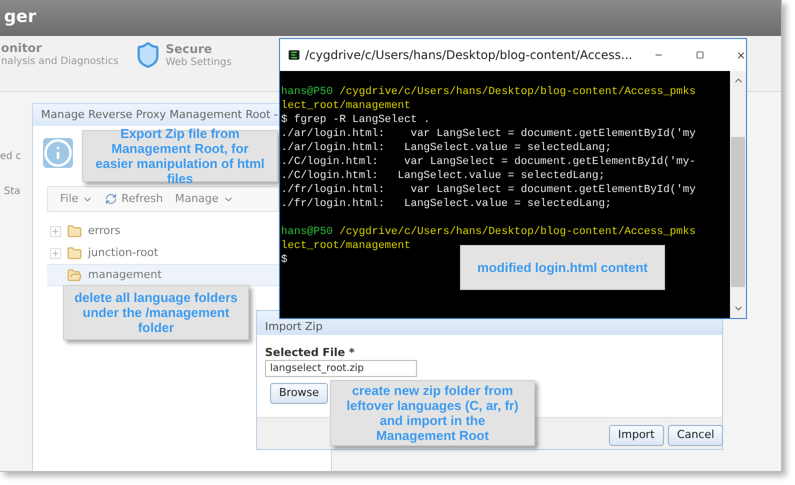 This screenshot has height=485, width=795. I want to click on tree-row: management, so click(163, 275).